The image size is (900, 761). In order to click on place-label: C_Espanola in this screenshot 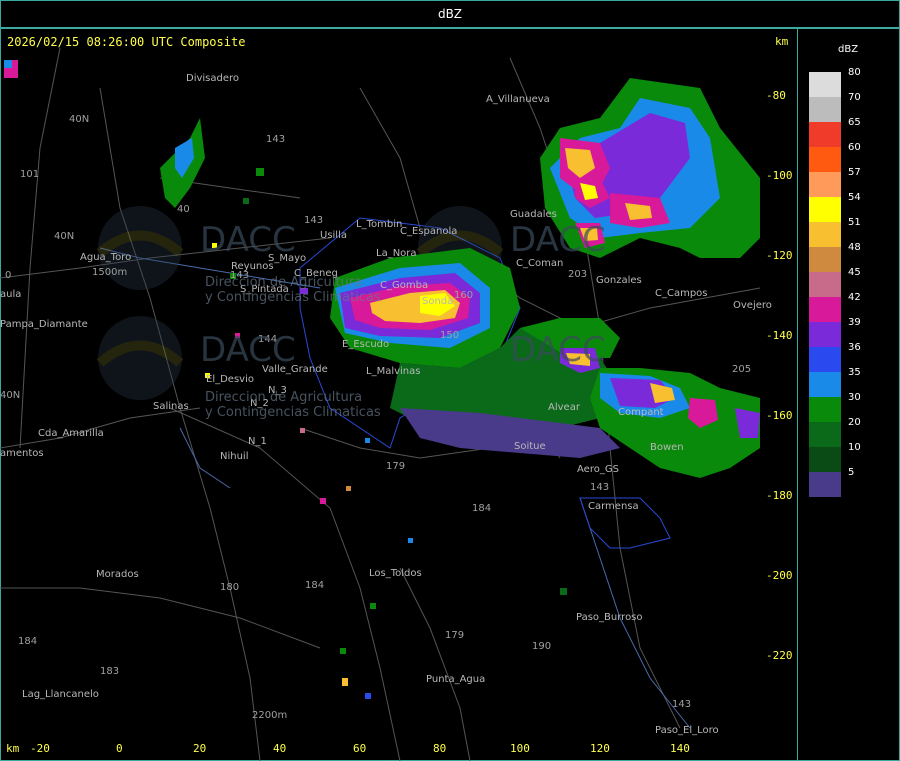, I will do `click(429, 231)`.